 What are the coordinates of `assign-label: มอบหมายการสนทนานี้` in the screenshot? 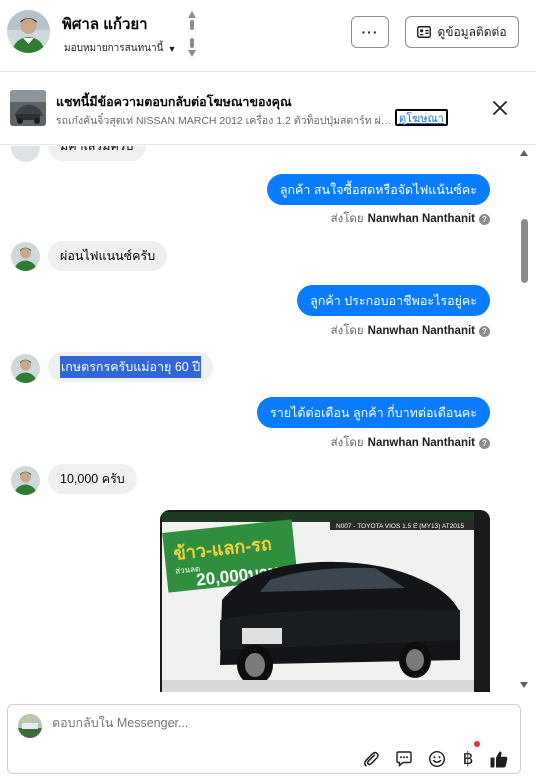 It's located at (114, 48).